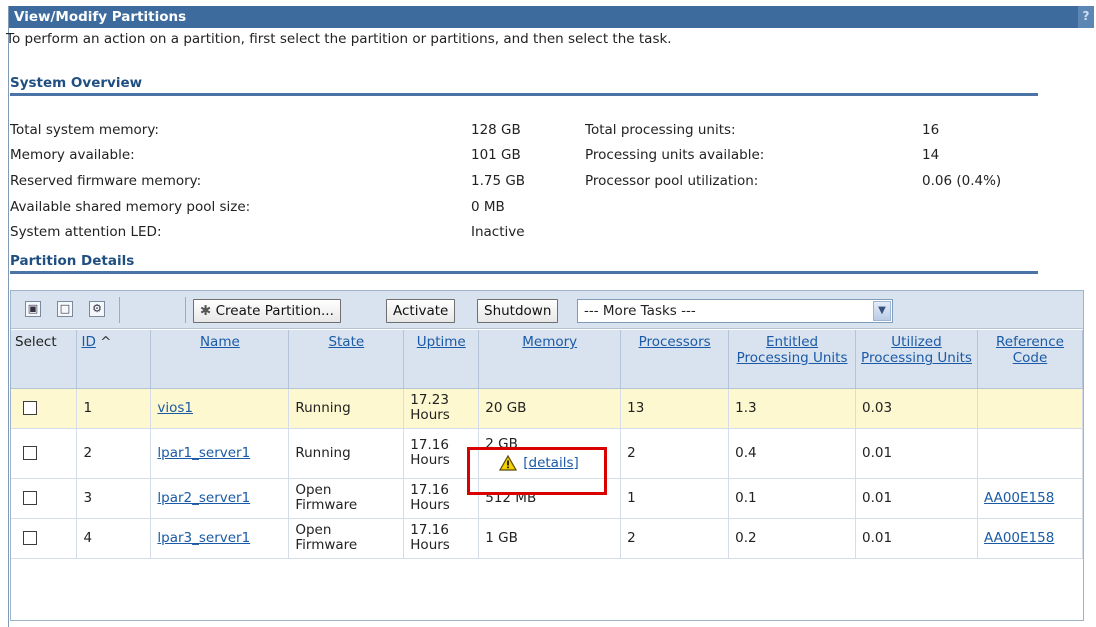 Image resolution: width=1096 pixels, height=627 pixels. Describe the element at coordinates (130, 207) in the screenshot. I see `overview-label: Available shared memory pool size:` at that location.